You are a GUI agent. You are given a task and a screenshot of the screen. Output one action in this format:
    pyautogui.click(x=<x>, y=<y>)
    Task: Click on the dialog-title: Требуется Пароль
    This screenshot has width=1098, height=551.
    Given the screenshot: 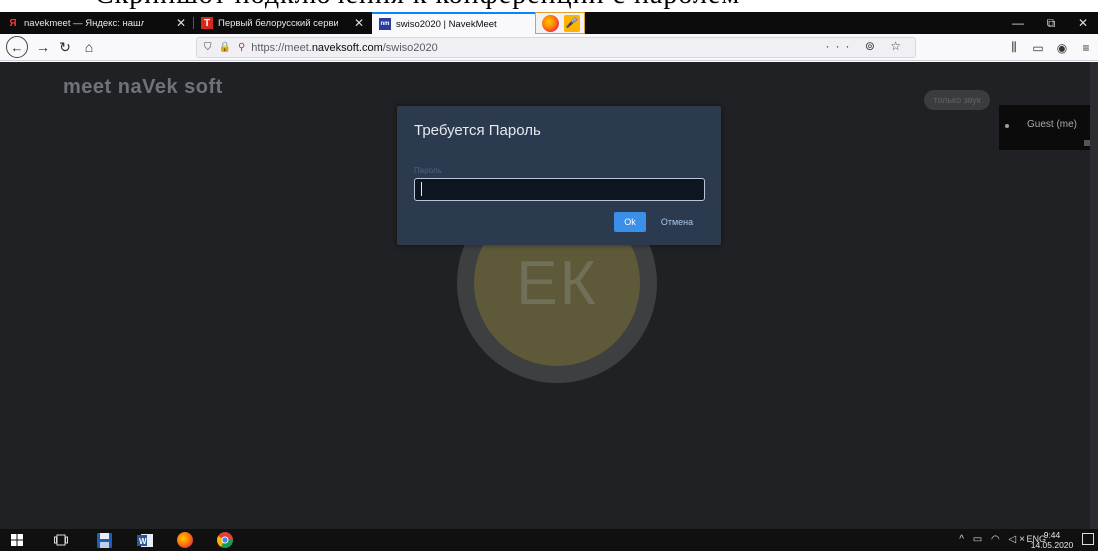 What is the action you would take?
    pyautogui.click(x=477, y=130)
    